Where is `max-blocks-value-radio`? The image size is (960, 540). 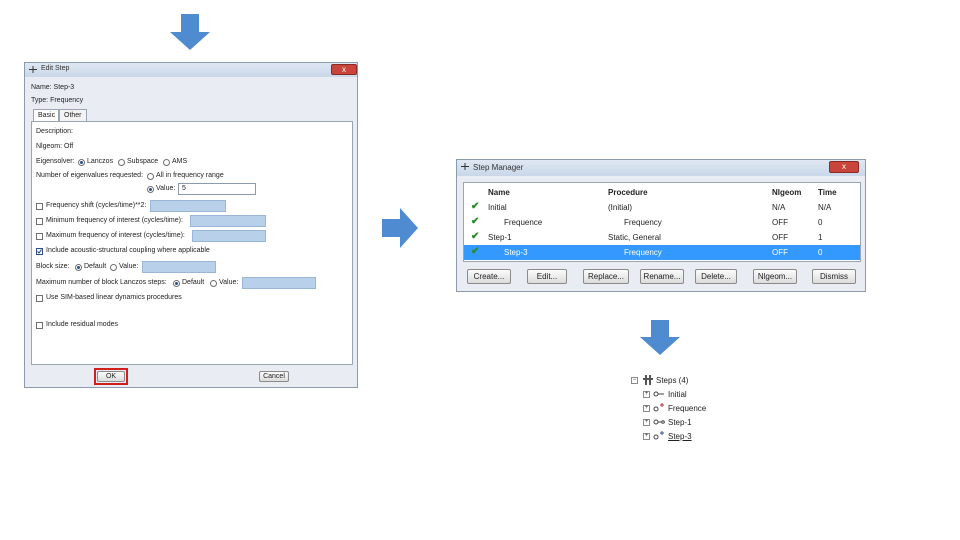
max-blocks-value-radio is located at coordinates (213, 283).